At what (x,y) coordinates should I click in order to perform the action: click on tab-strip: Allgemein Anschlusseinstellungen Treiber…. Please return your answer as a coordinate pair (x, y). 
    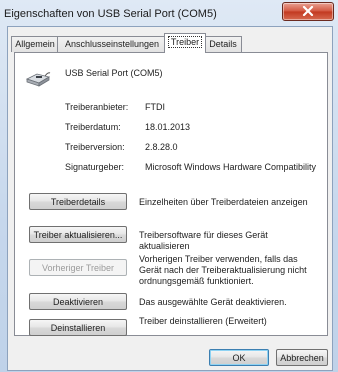
    Looking at the image, I should click on (170, 43).